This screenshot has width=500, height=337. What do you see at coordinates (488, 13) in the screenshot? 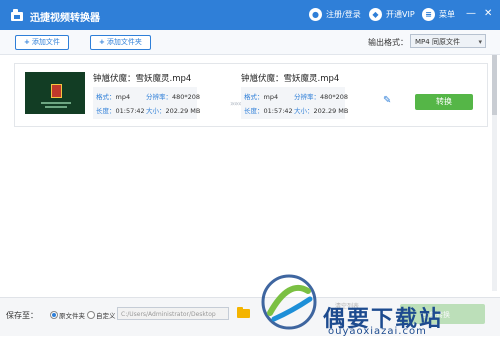
I see `close-button: ✕` at bounding box center [488, 13].